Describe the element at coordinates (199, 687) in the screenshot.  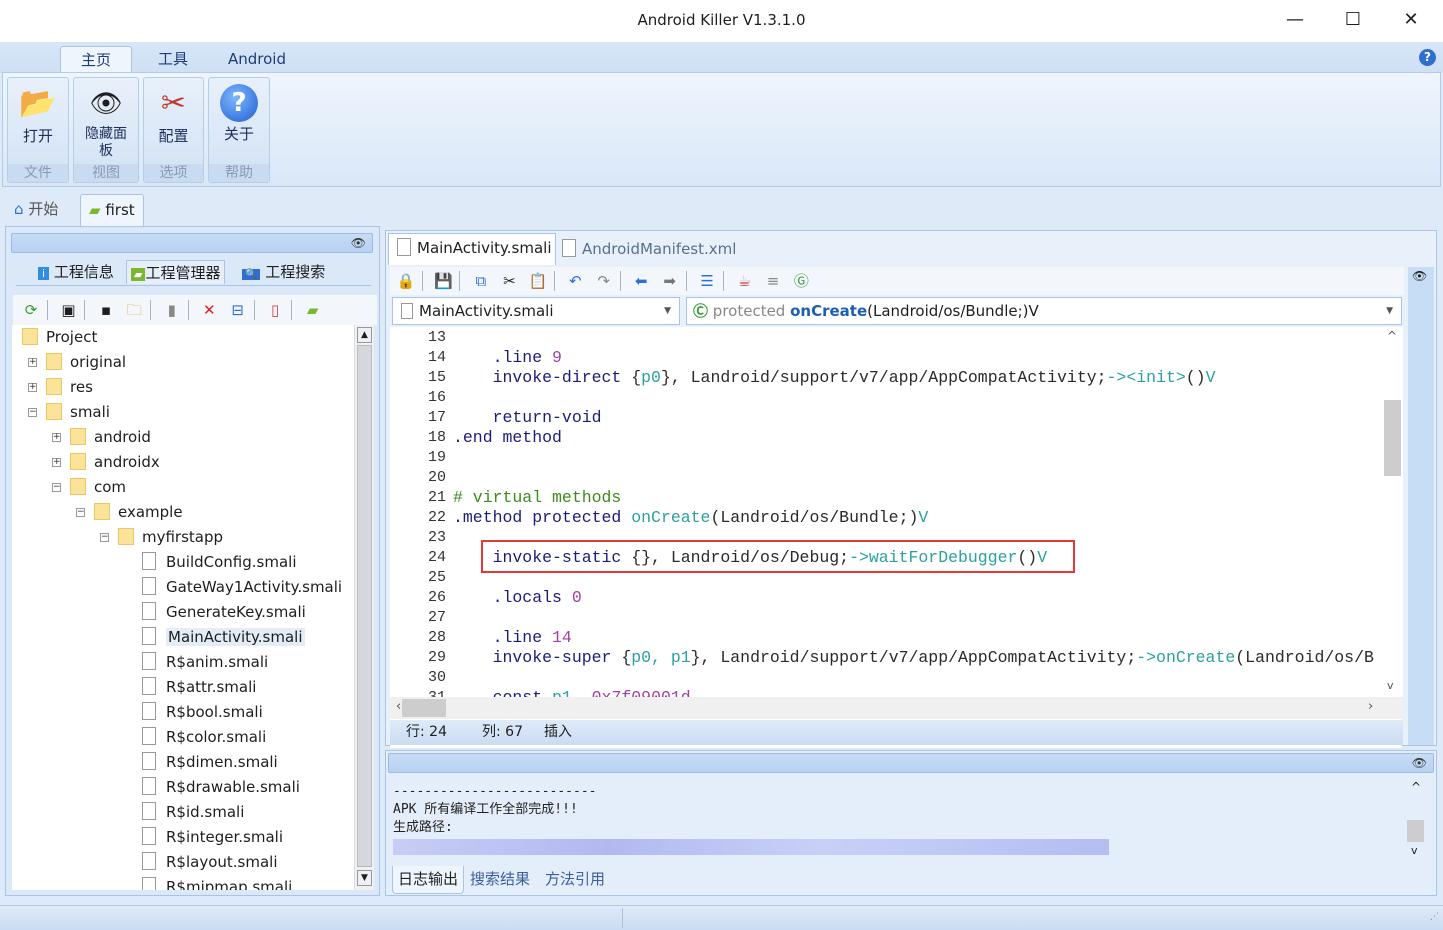
I see `tree-item: R$attr.smali` at that location.